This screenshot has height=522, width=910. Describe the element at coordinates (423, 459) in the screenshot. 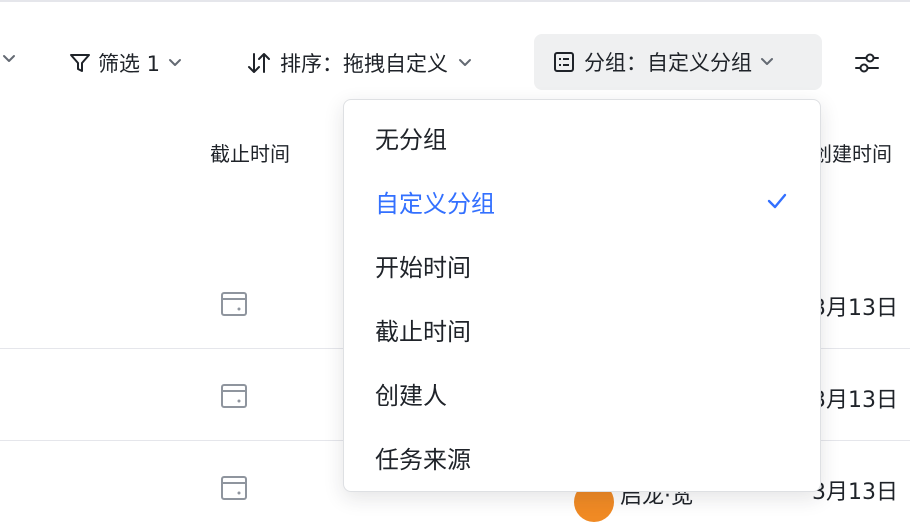

I see `option-label: 任务来源` at that location.